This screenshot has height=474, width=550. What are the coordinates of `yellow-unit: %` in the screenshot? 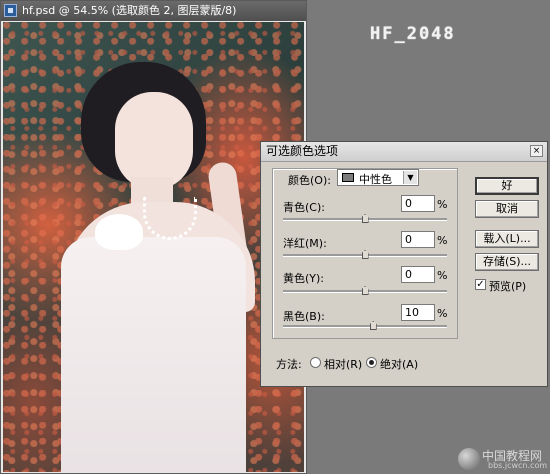 It's located at (442, 275).